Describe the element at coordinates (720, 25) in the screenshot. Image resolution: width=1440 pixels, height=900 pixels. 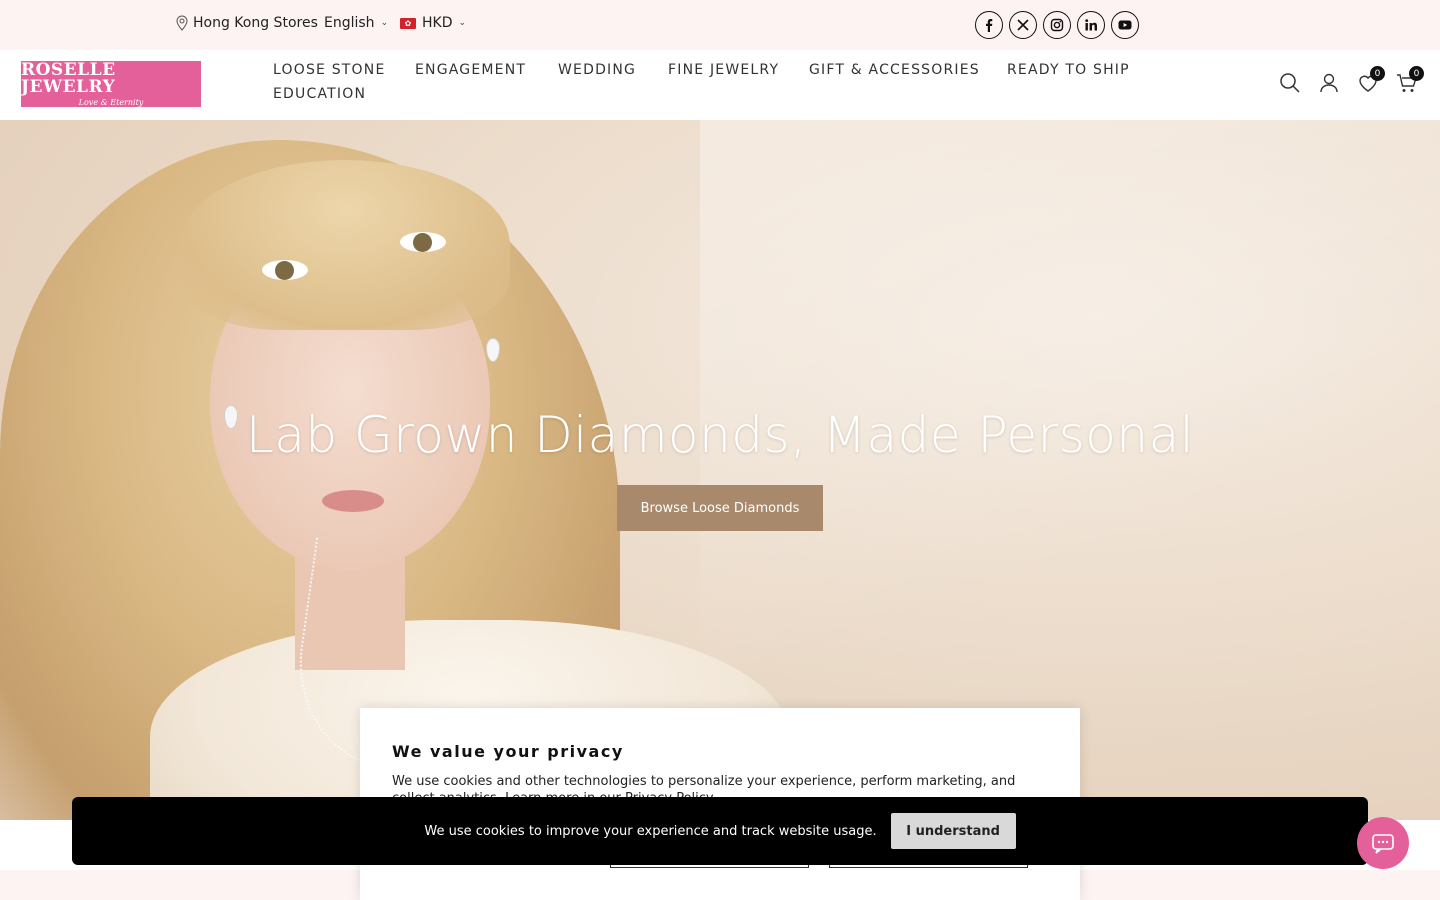
I see `top-bar: Hong Kong Stores English ⌄ ✿ HKD ⌄` at that location.